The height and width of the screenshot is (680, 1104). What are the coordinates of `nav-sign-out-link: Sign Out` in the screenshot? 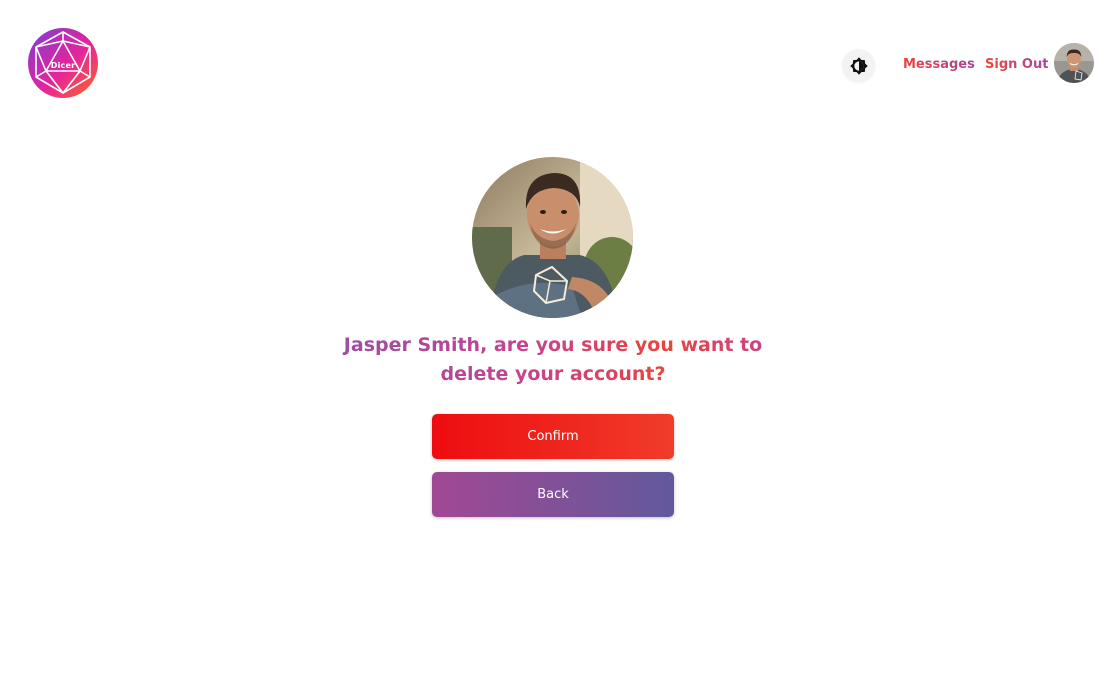 It's located at (1016, 64).